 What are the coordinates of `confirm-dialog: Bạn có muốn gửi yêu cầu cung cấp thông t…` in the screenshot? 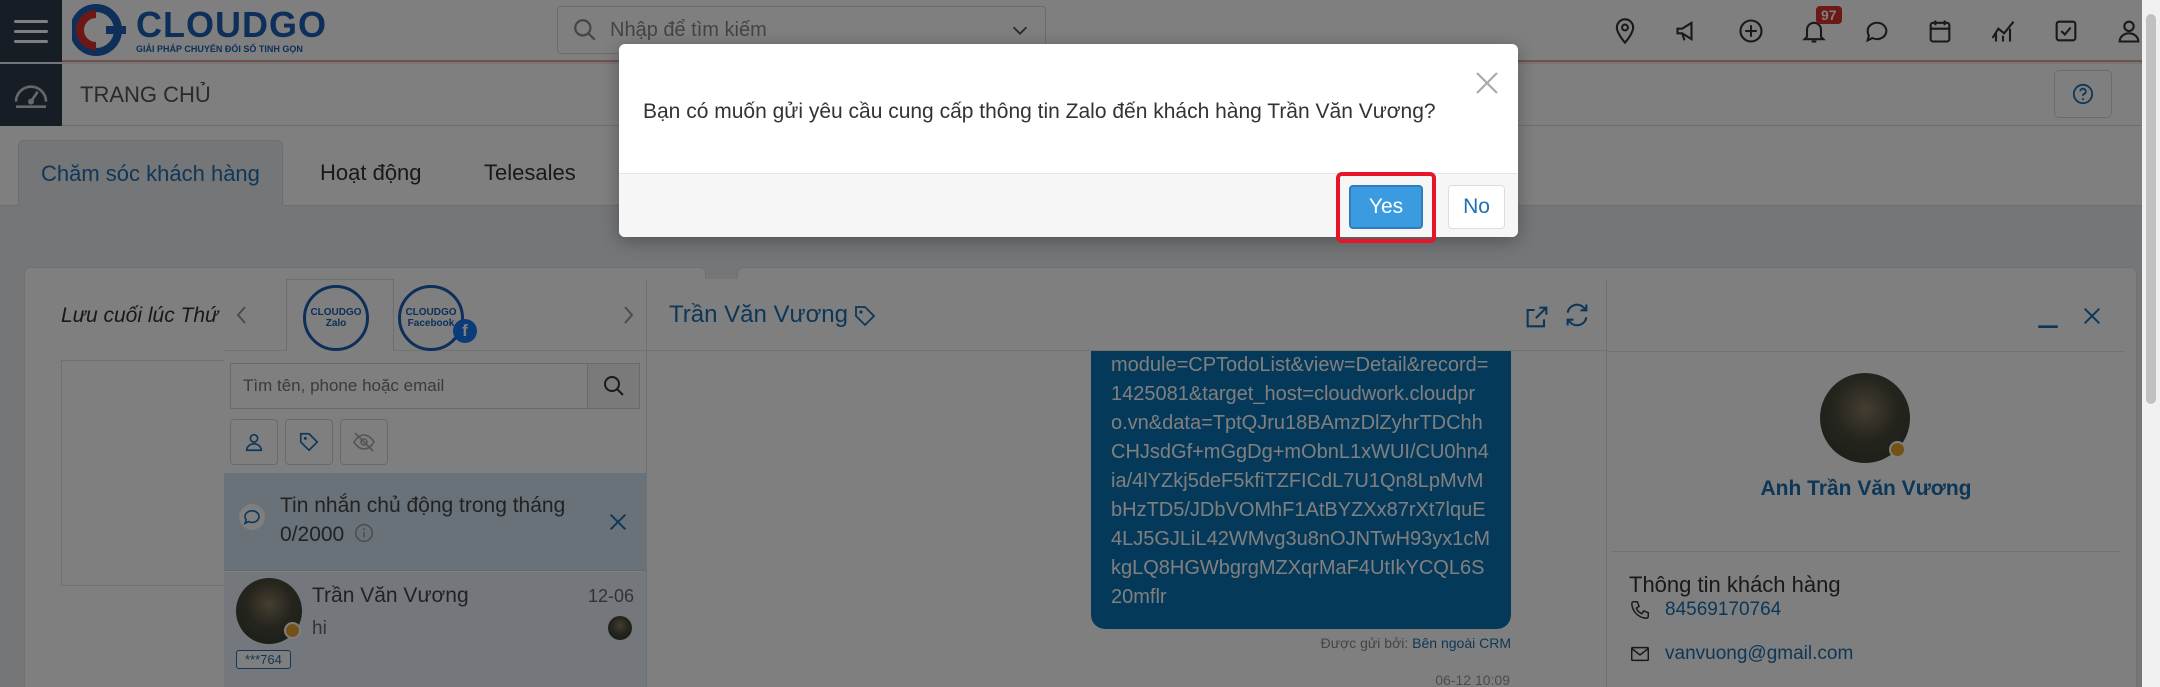 It's located at (1068, 143).